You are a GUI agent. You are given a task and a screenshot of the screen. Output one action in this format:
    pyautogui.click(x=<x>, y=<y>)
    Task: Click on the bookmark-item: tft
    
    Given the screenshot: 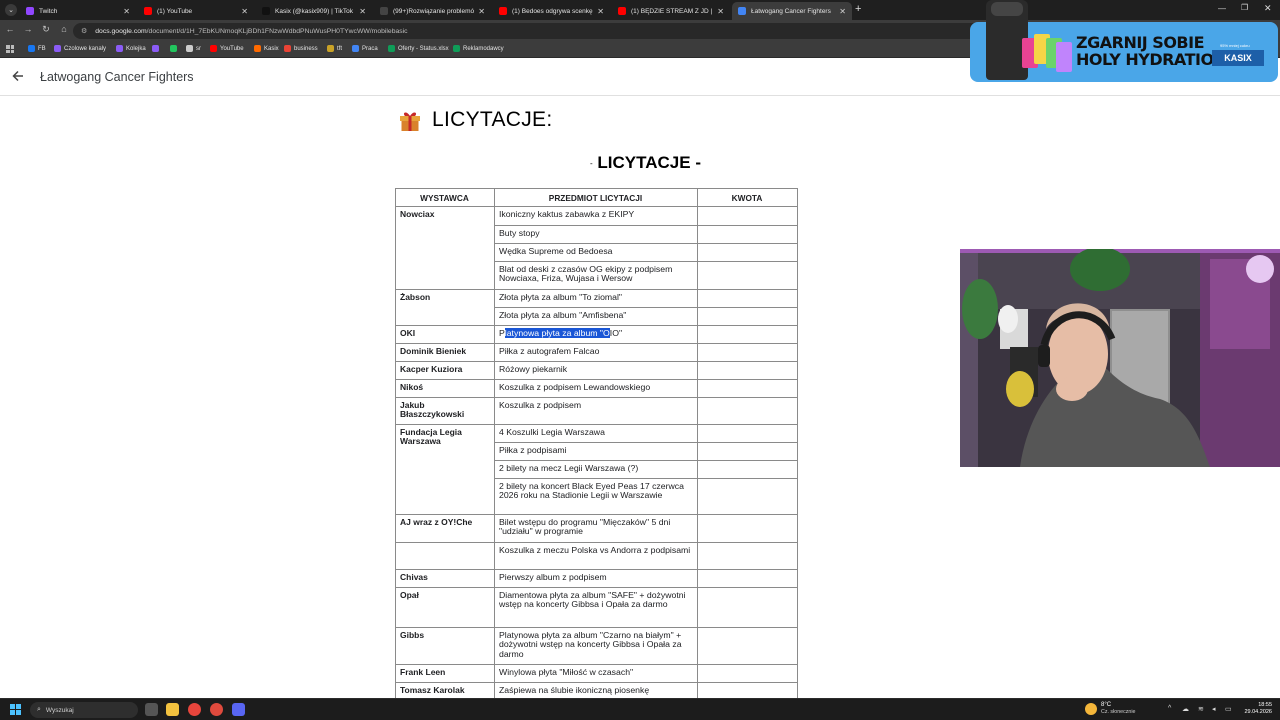 What is the action you would take?
    pyautogui.click(x=334, y=48)
    